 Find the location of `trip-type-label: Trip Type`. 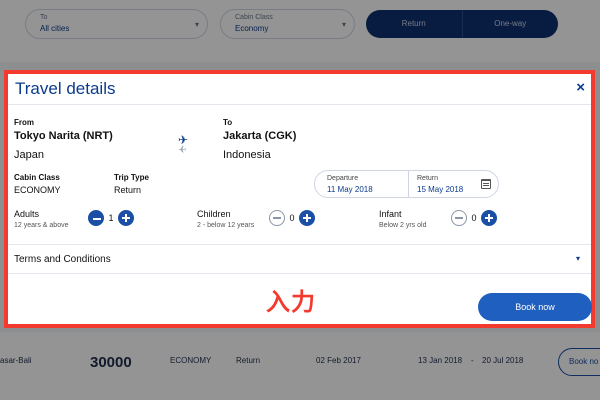

trip-type-label: Trip Type is located at coordinates (131, 177).